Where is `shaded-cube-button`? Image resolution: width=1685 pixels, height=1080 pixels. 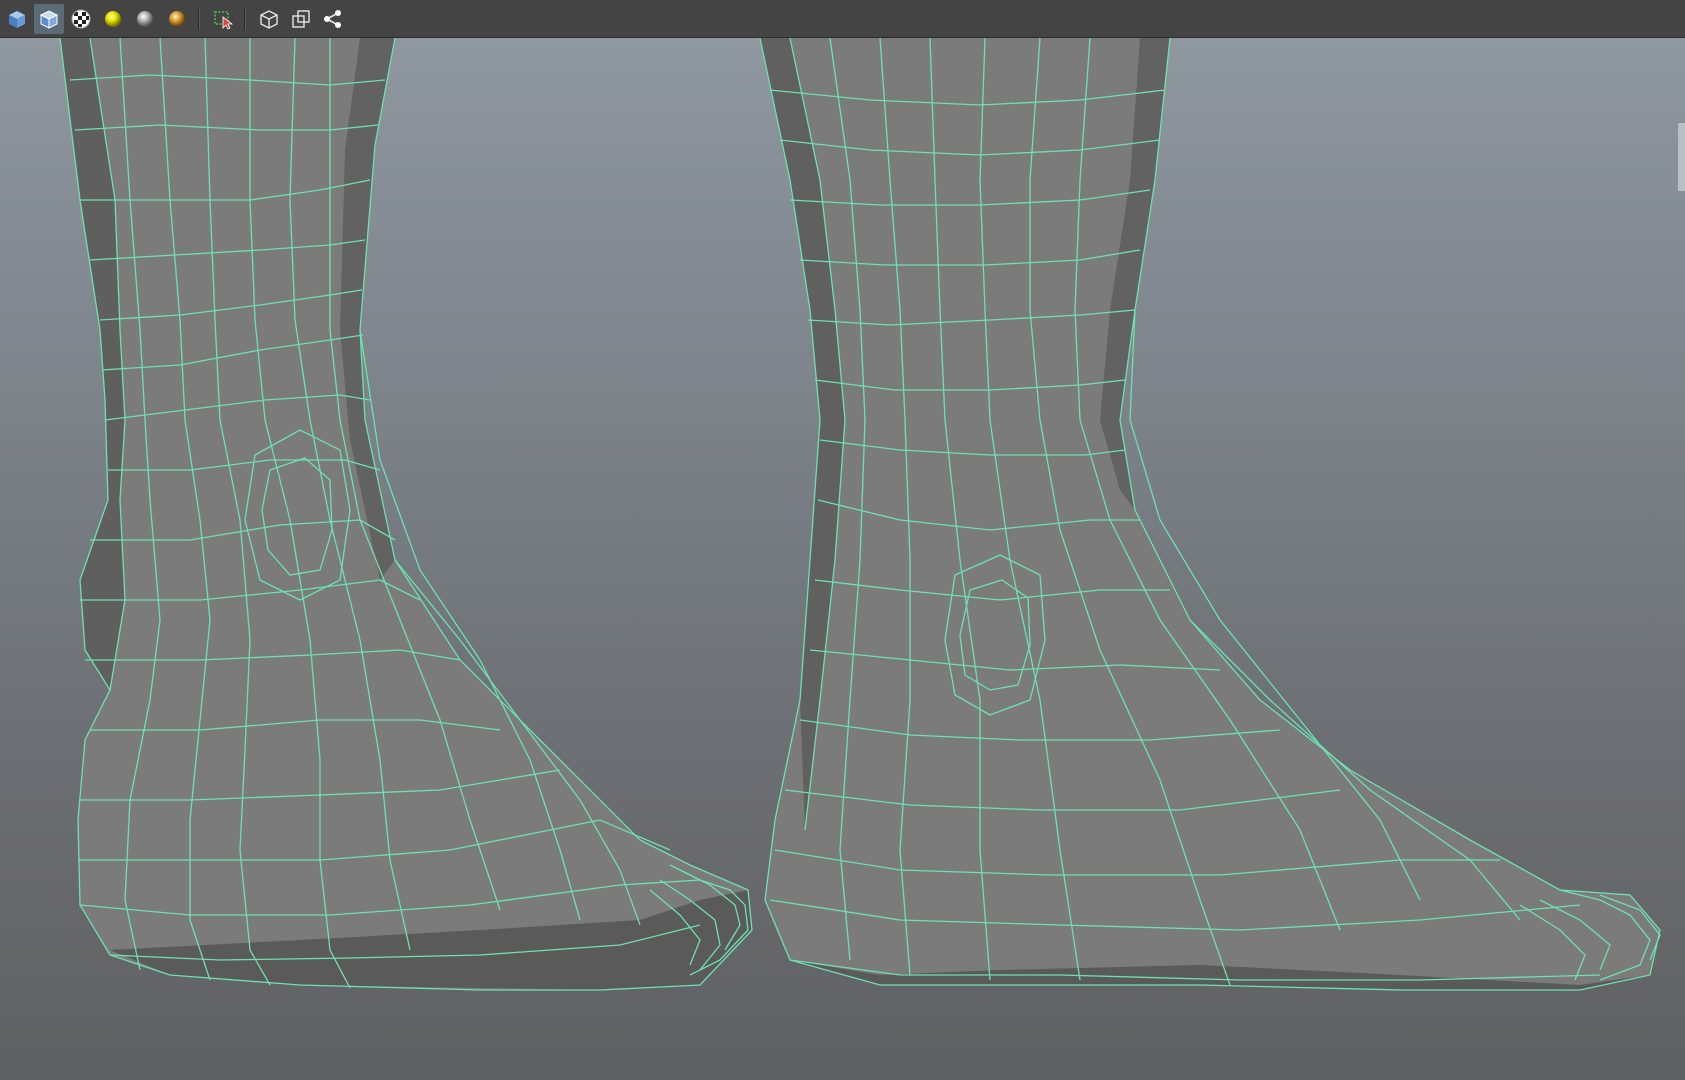 shaded-cube-button is located at coordinates (17, 19).